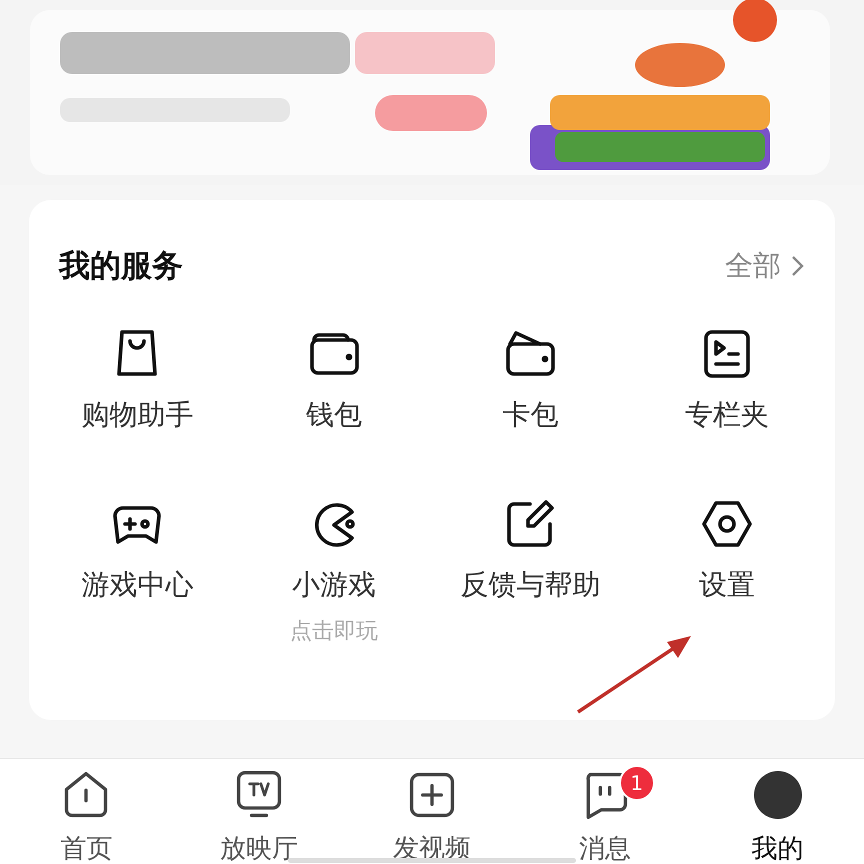 This screenshot has width=864, height=864. Describe the element at coordinates (726, 571) in the screenshot. I see `service-item: 设置` at that location.